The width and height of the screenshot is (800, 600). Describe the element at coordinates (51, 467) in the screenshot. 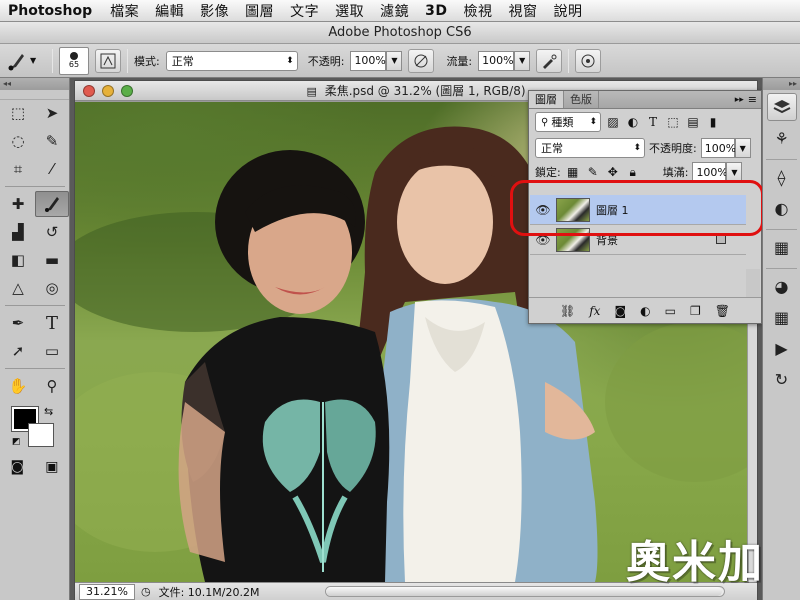

I see `screen-mode-icon: ▣` at that location.